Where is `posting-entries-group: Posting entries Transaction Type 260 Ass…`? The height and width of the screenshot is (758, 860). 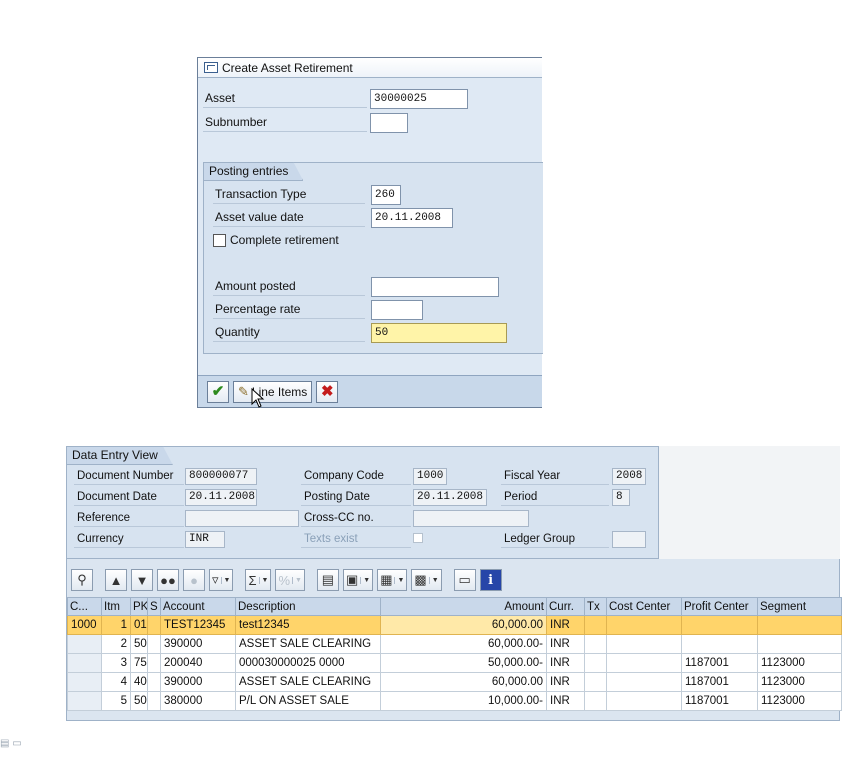 posting-entries-group: Posting entries Transaction Type 260 Ass… is located at coordinates (373, 258).